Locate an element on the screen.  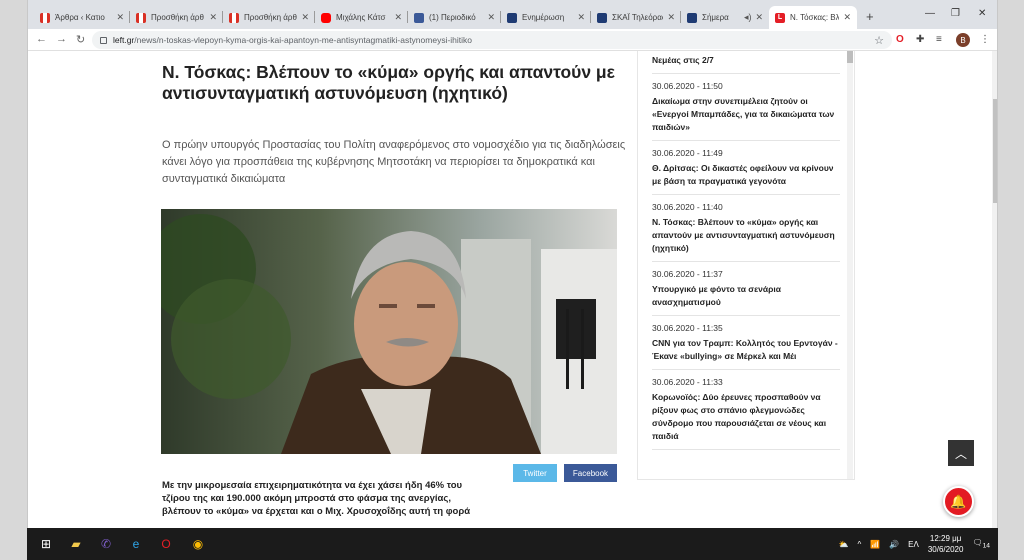
tab-title: ΣΚΑΪ Τηλεόρασ is located at coordinates (638, 17).